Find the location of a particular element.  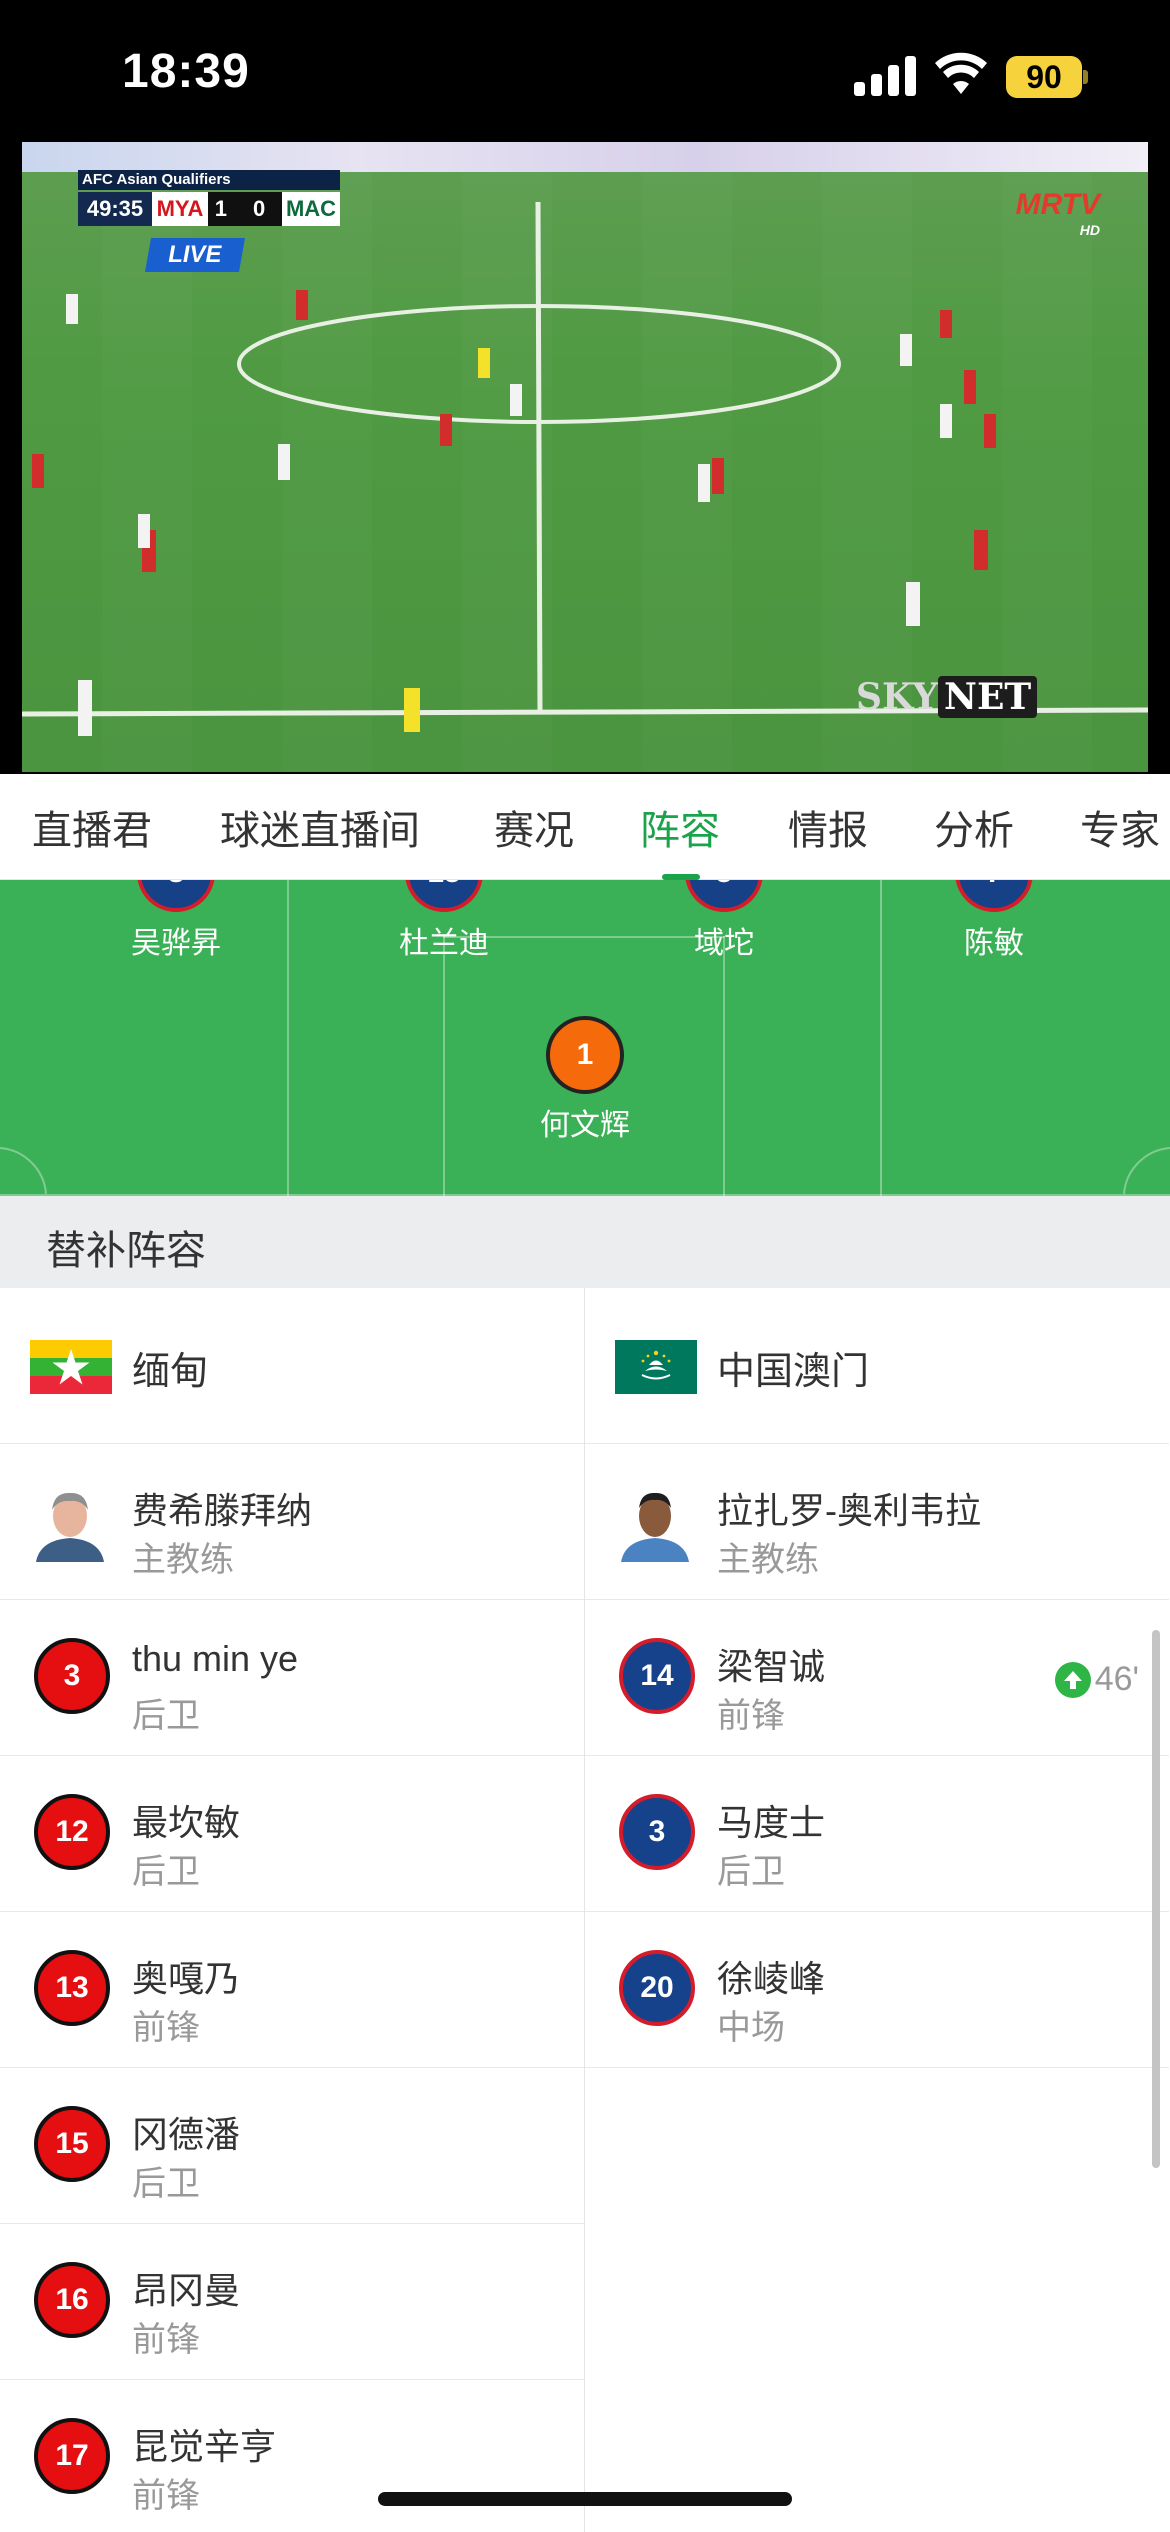

lineup-goalkeeper: 1 何文辉 is located at coordinates (585, 1080).